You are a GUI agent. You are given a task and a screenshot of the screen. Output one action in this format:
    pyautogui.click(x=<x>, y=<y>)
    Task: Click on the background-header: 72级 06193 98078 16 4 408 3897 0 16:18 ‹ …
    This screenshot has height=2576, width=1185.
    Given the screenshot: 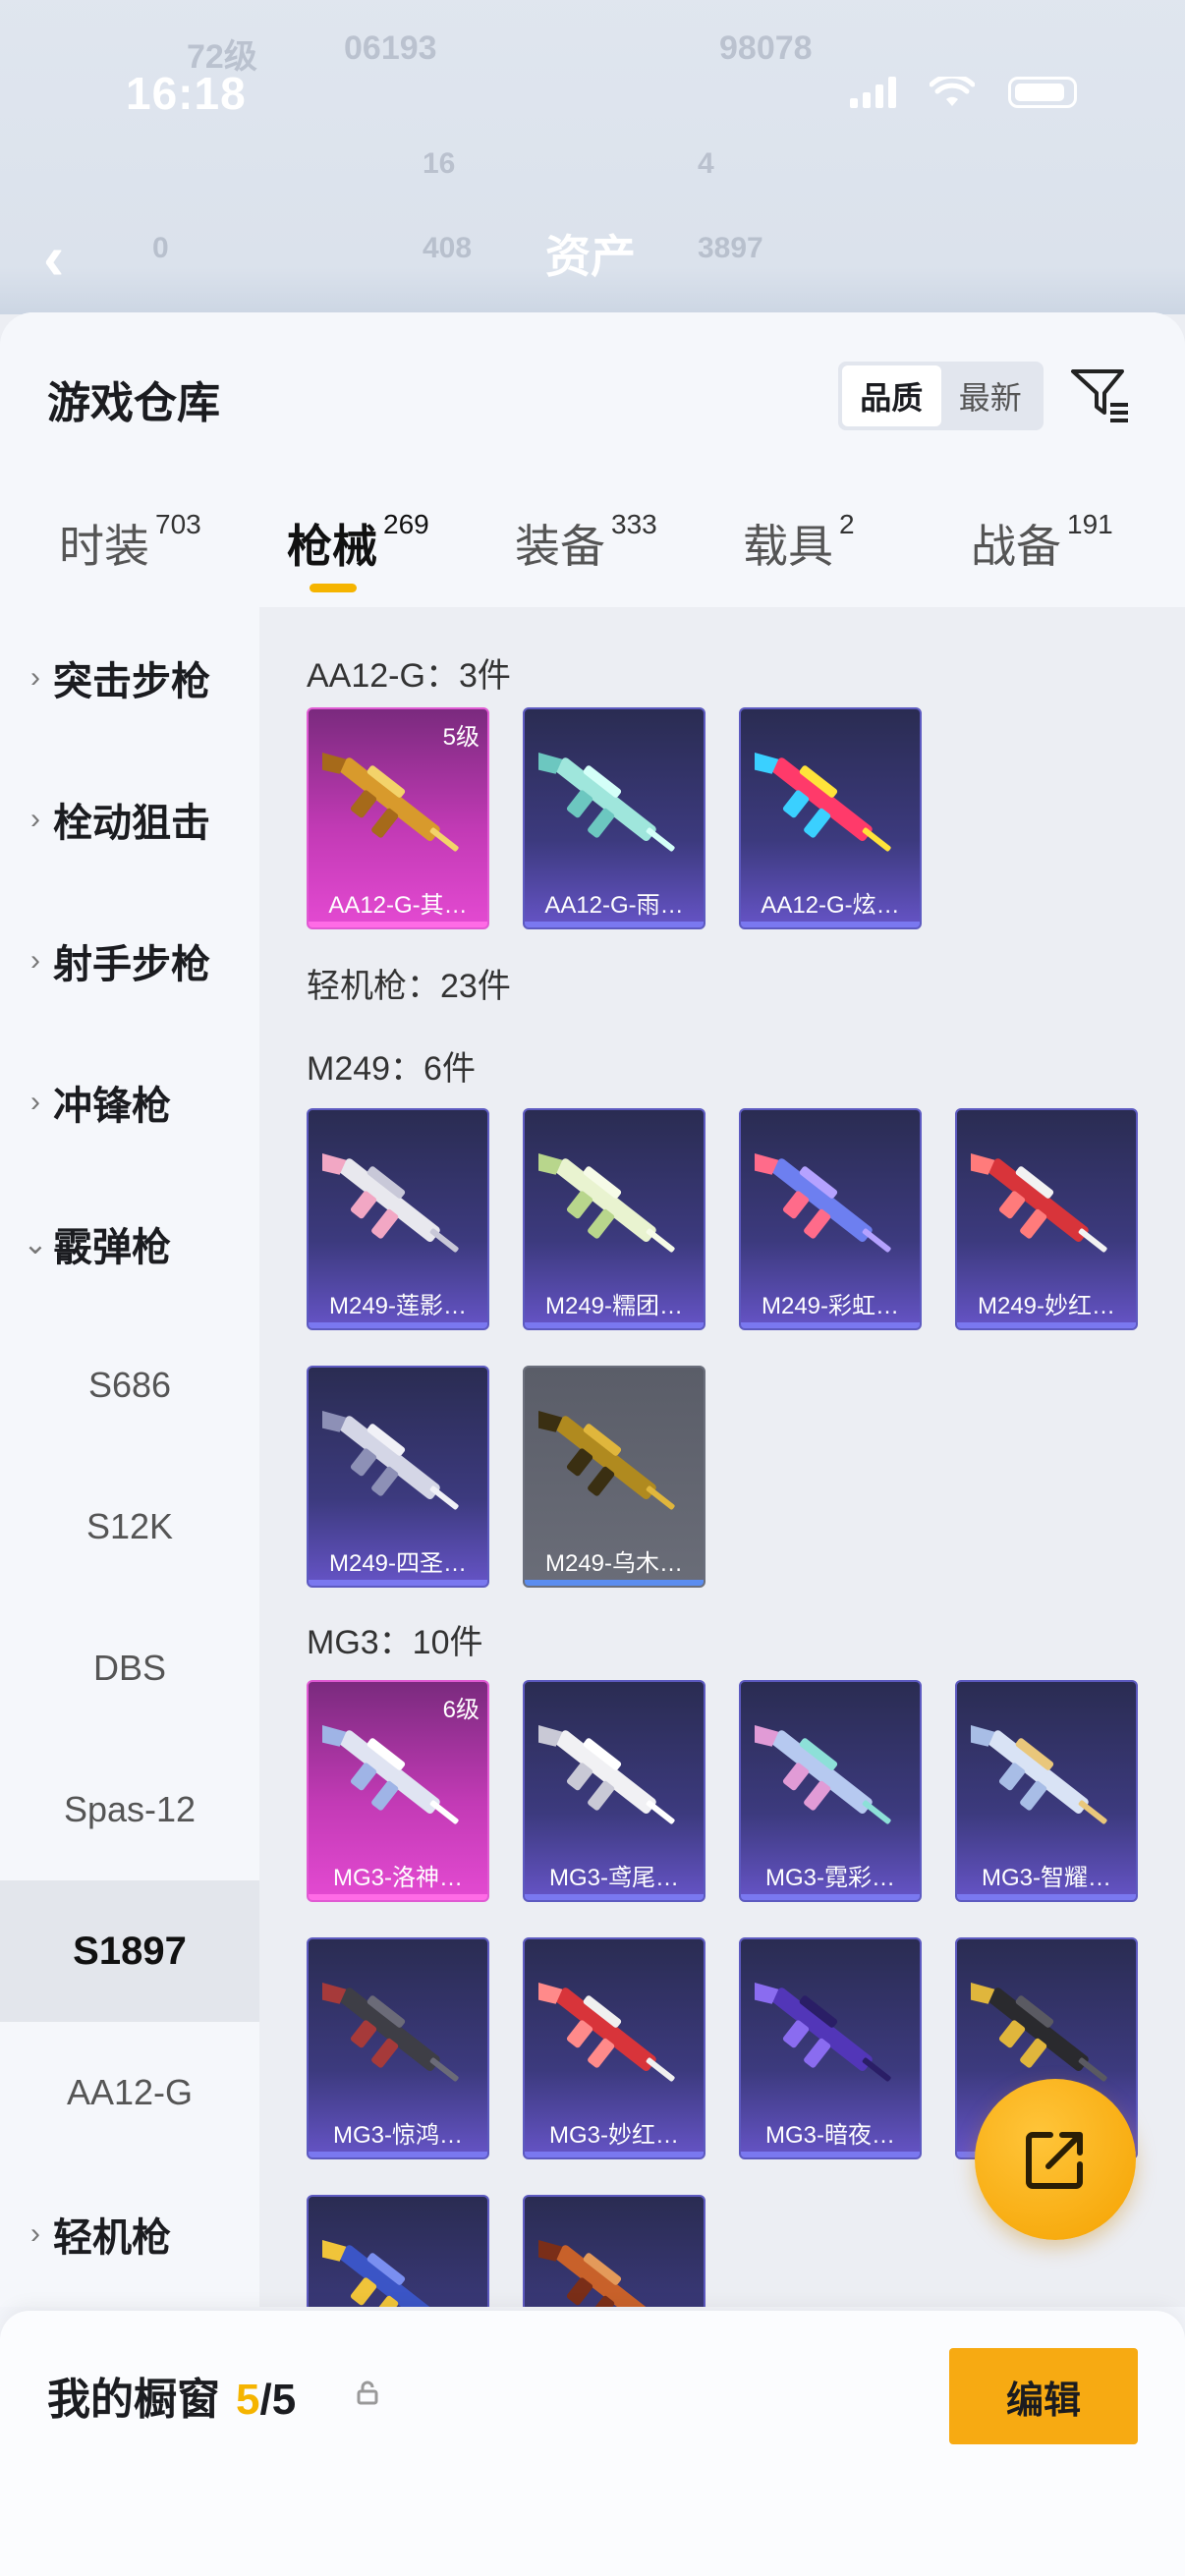 What is the action you would take?
    pyautogui.click(x=592, y=157)
    